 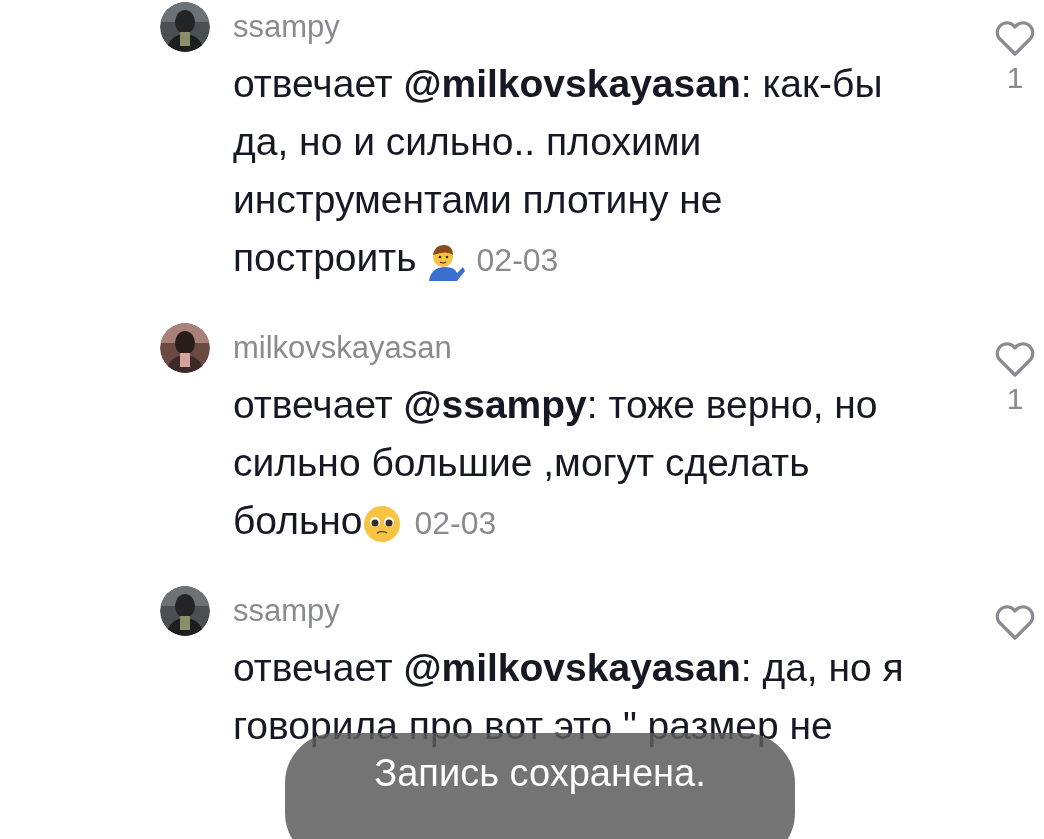 What do you see at coordinates (540, 773) in the screenshot?
I see `toast-text: Запись сохранена.` at bounding box center [540, 773].